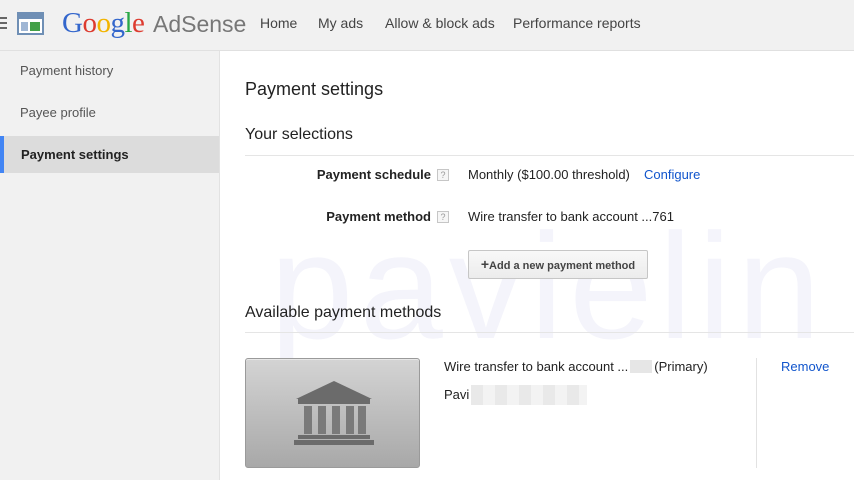 This screenshot has width=854, height=480. I want to click on bank-icon, so click(334, 413).